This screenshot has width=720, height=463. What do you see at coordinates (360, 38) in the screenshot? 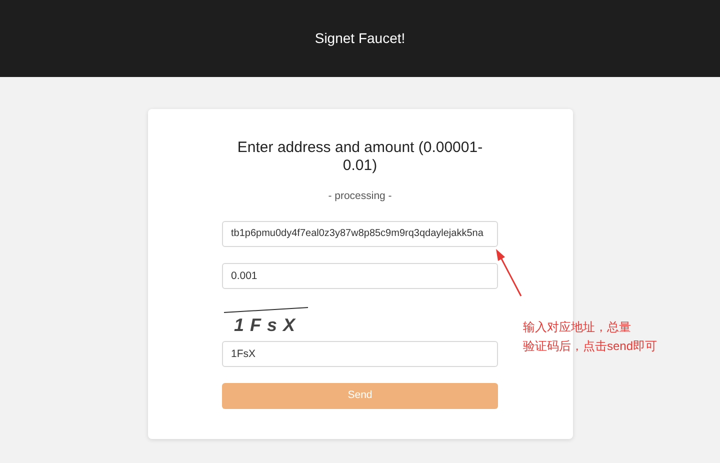
I see `site-title: Signet Faucet!` at bounding box center [360, 38].